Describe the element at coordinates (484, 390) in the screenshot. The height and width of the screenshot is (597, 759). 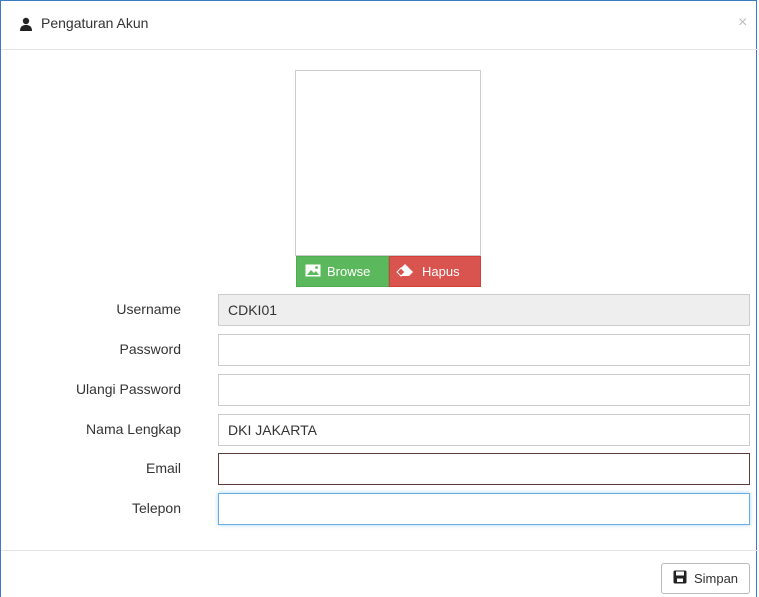
I see `repeat-password-field` at that location.